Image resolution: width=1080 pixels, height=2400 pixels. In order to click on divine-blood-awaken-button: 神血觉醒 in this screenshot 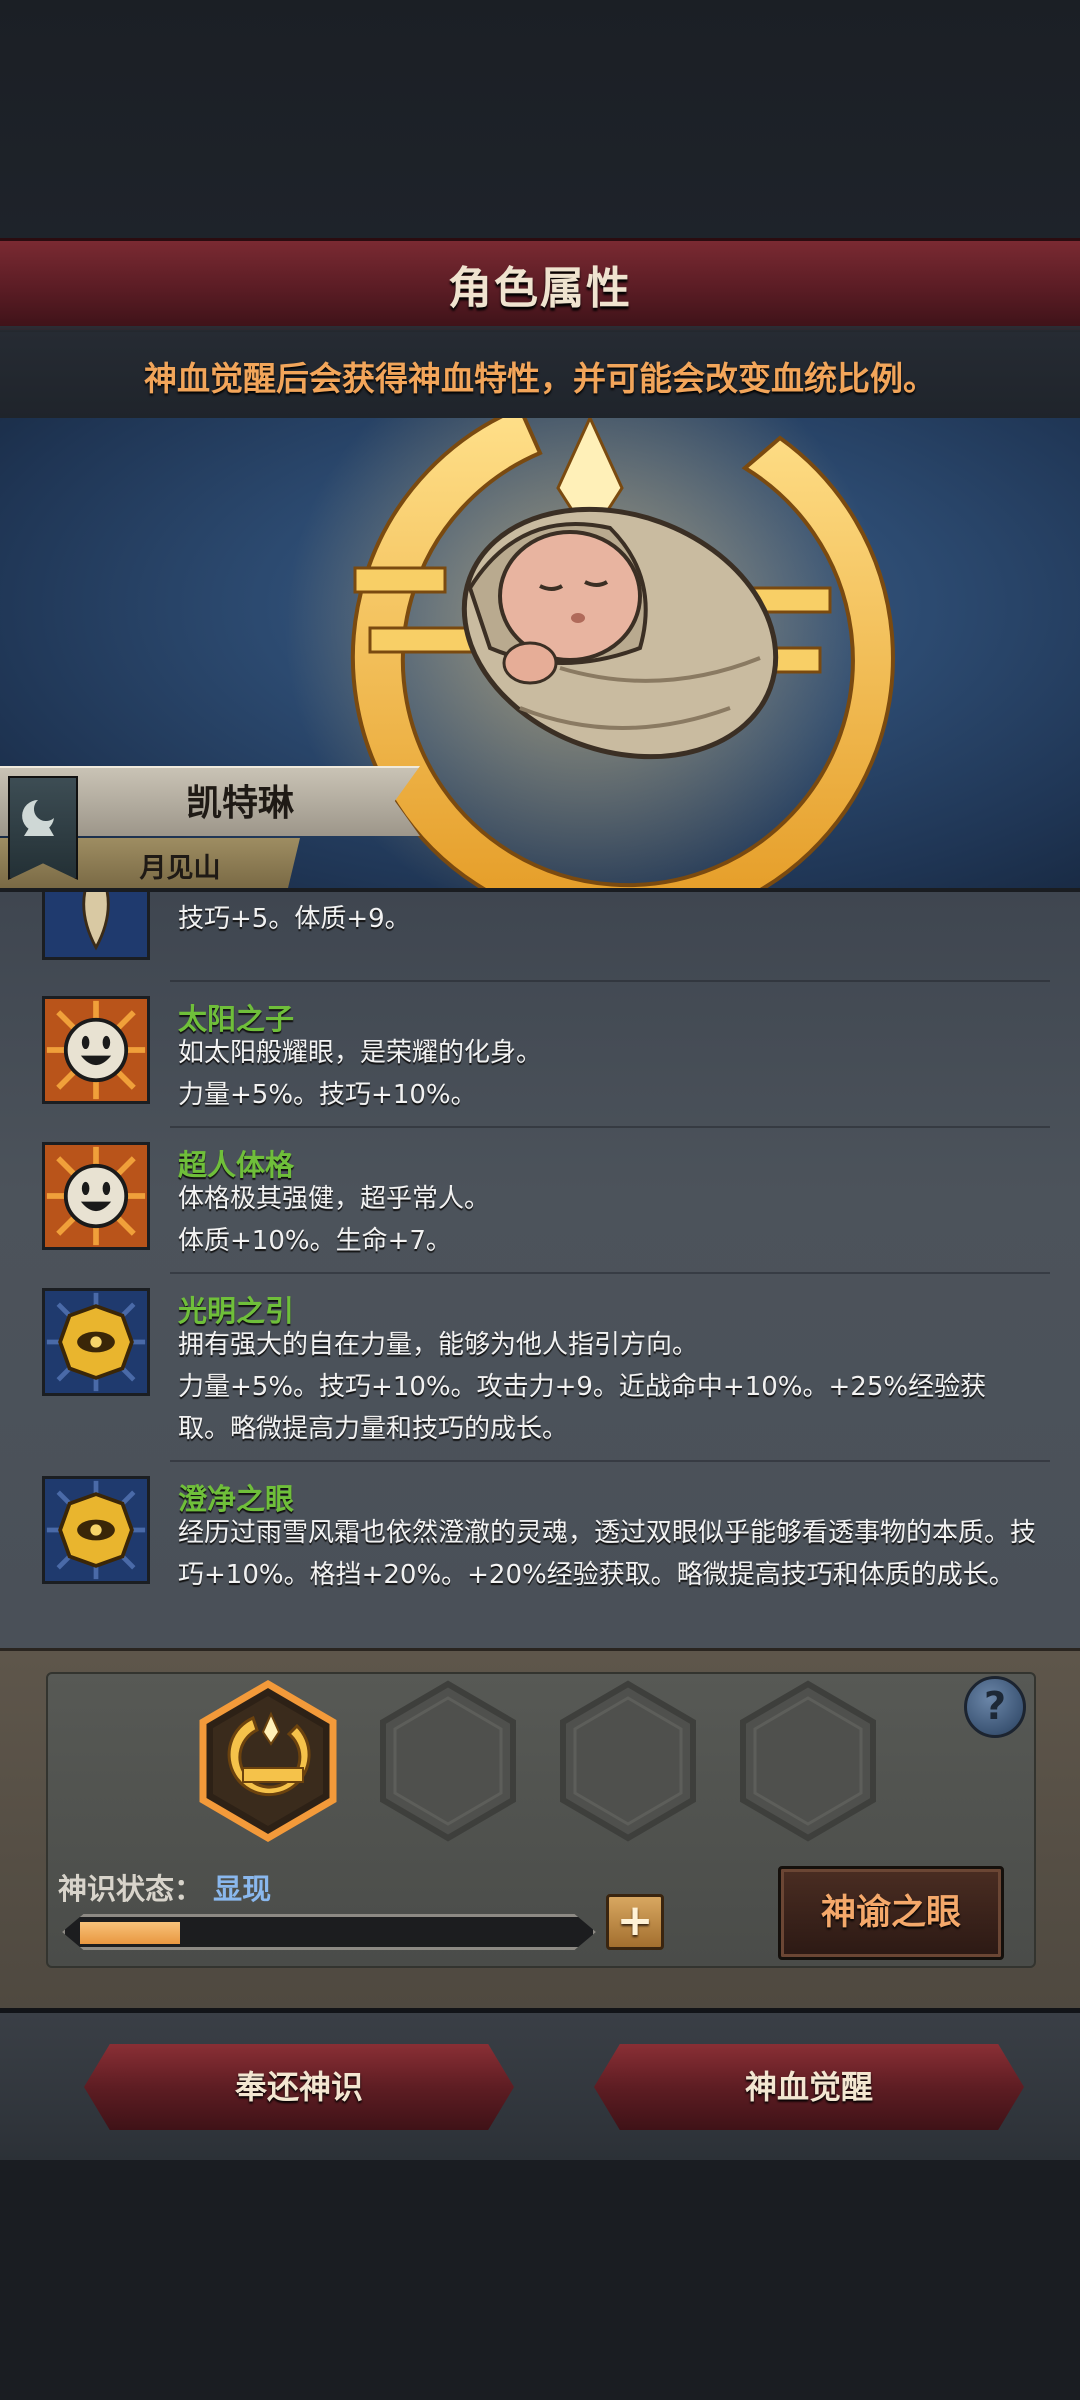, I will do `click(809, 2087)`.